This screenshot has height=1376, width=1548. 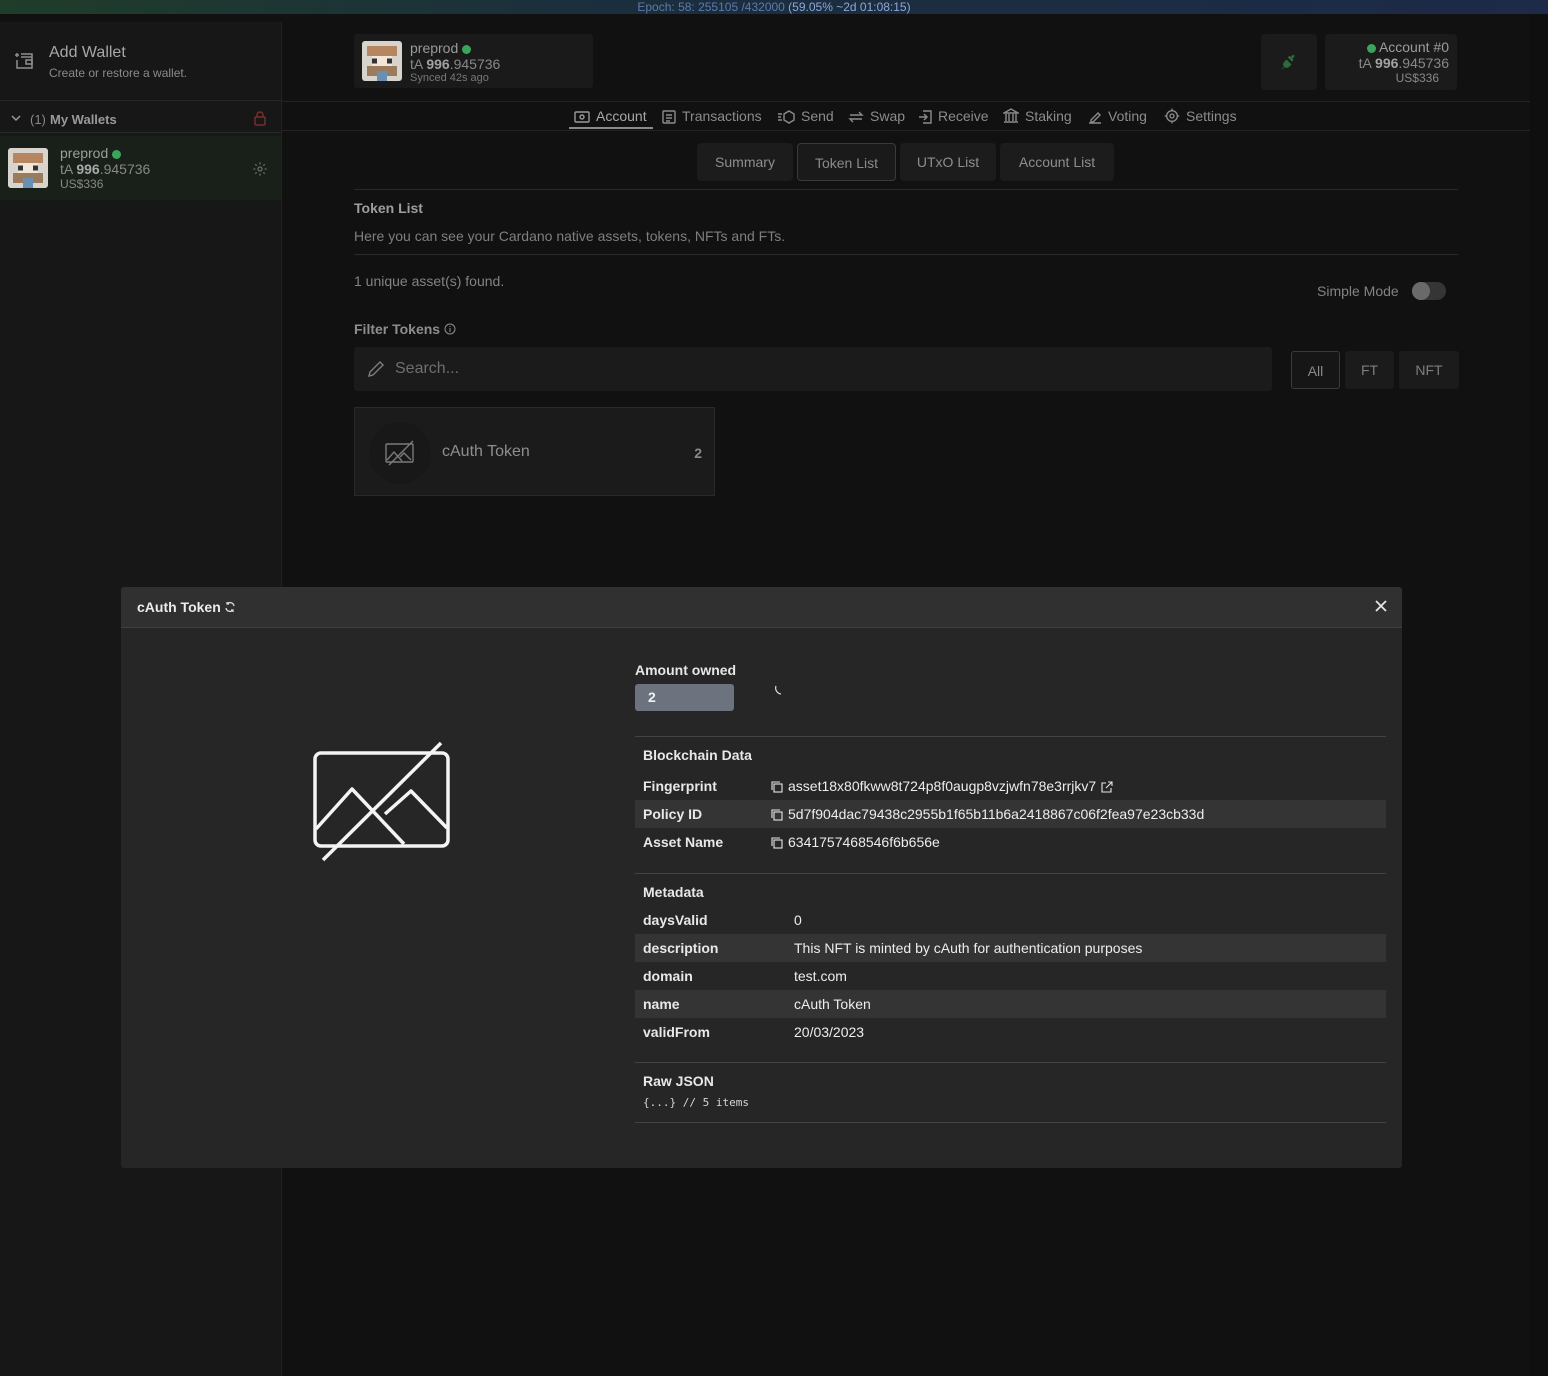 What do you see at coordinates (761, 607) in the screenshot?
I see `modal-header: cAuth Token` at bounding box center [761, 607].